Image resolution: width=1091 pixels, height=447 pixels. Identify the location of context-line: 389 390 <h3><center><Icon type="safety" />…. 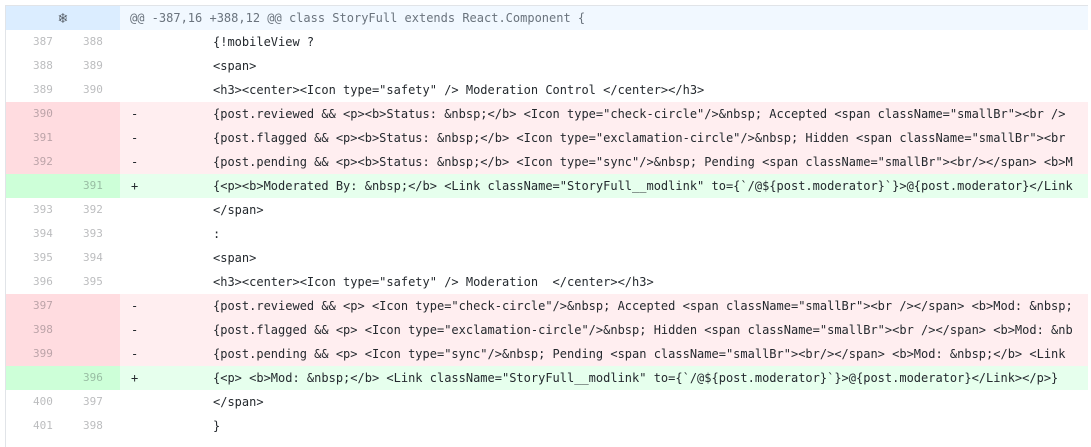
(547, 90).